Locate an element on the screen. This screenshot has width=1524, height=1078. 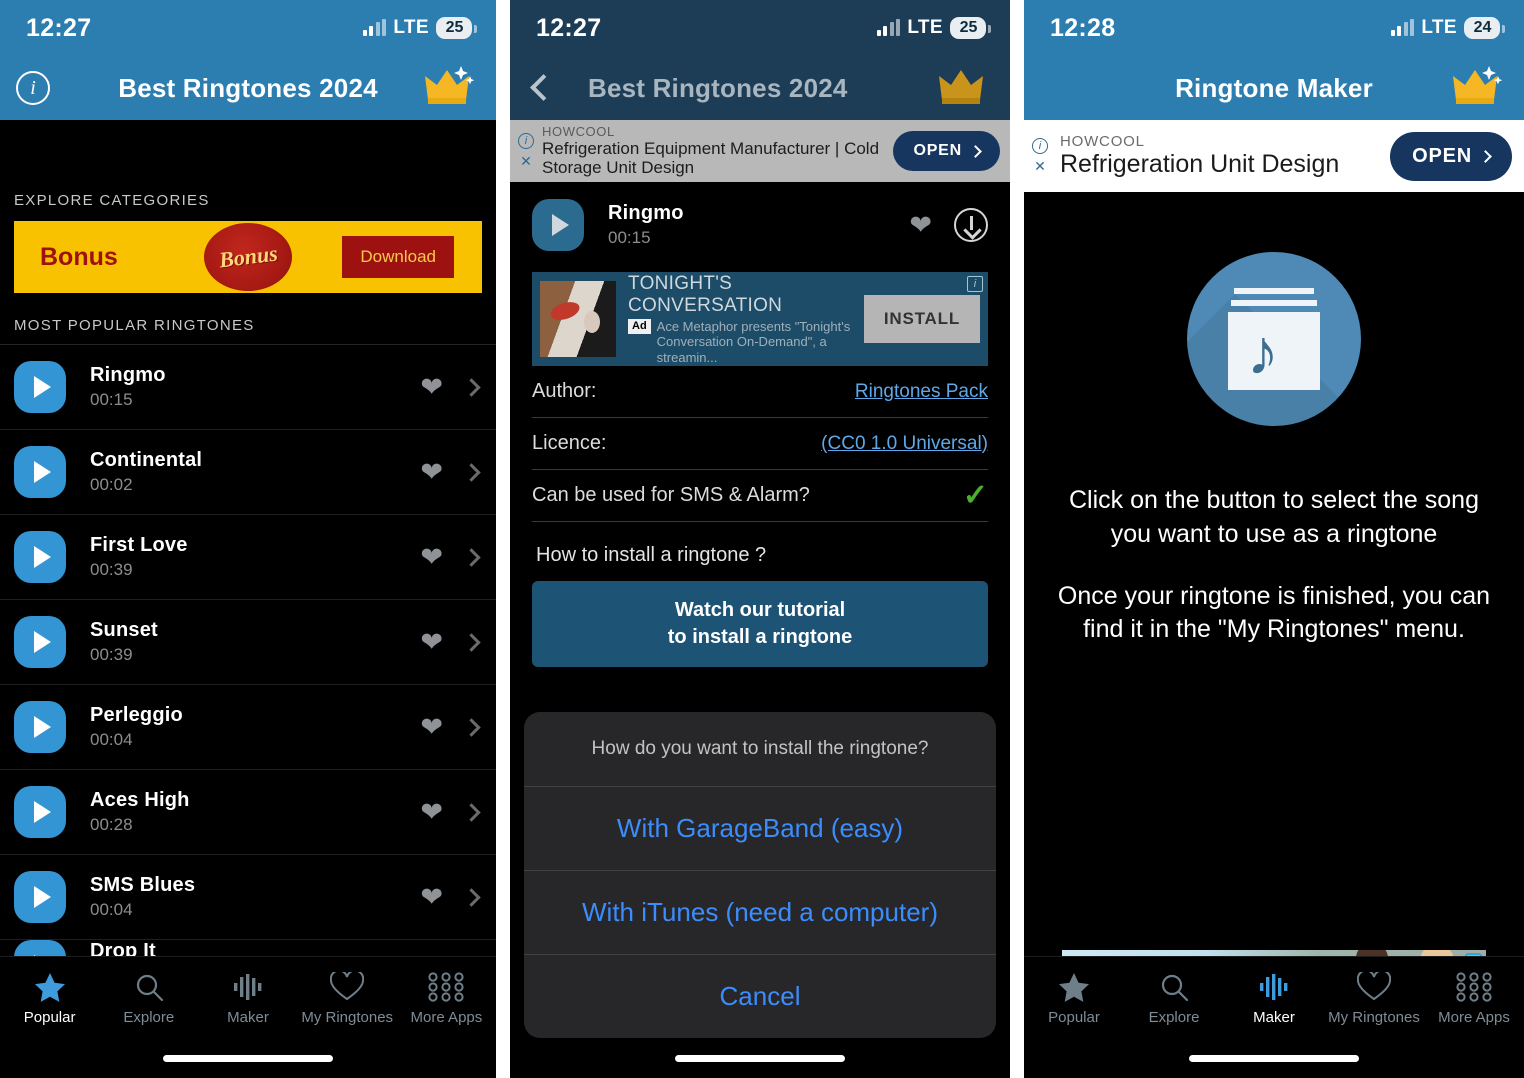
nav-bar: i Best Ringtones 2024 is located at coordinates (248, 88).